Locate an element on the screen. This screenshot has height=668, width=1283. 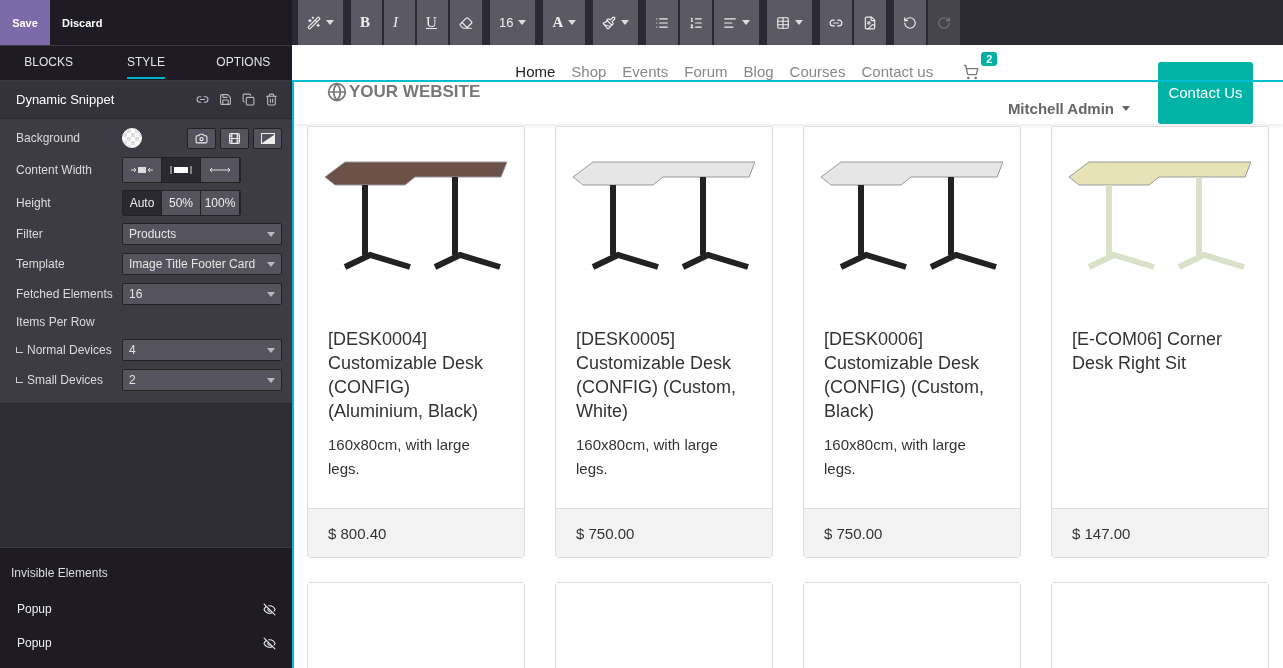
product-price: $ 147.00 is located at coordinates (1160, 532).